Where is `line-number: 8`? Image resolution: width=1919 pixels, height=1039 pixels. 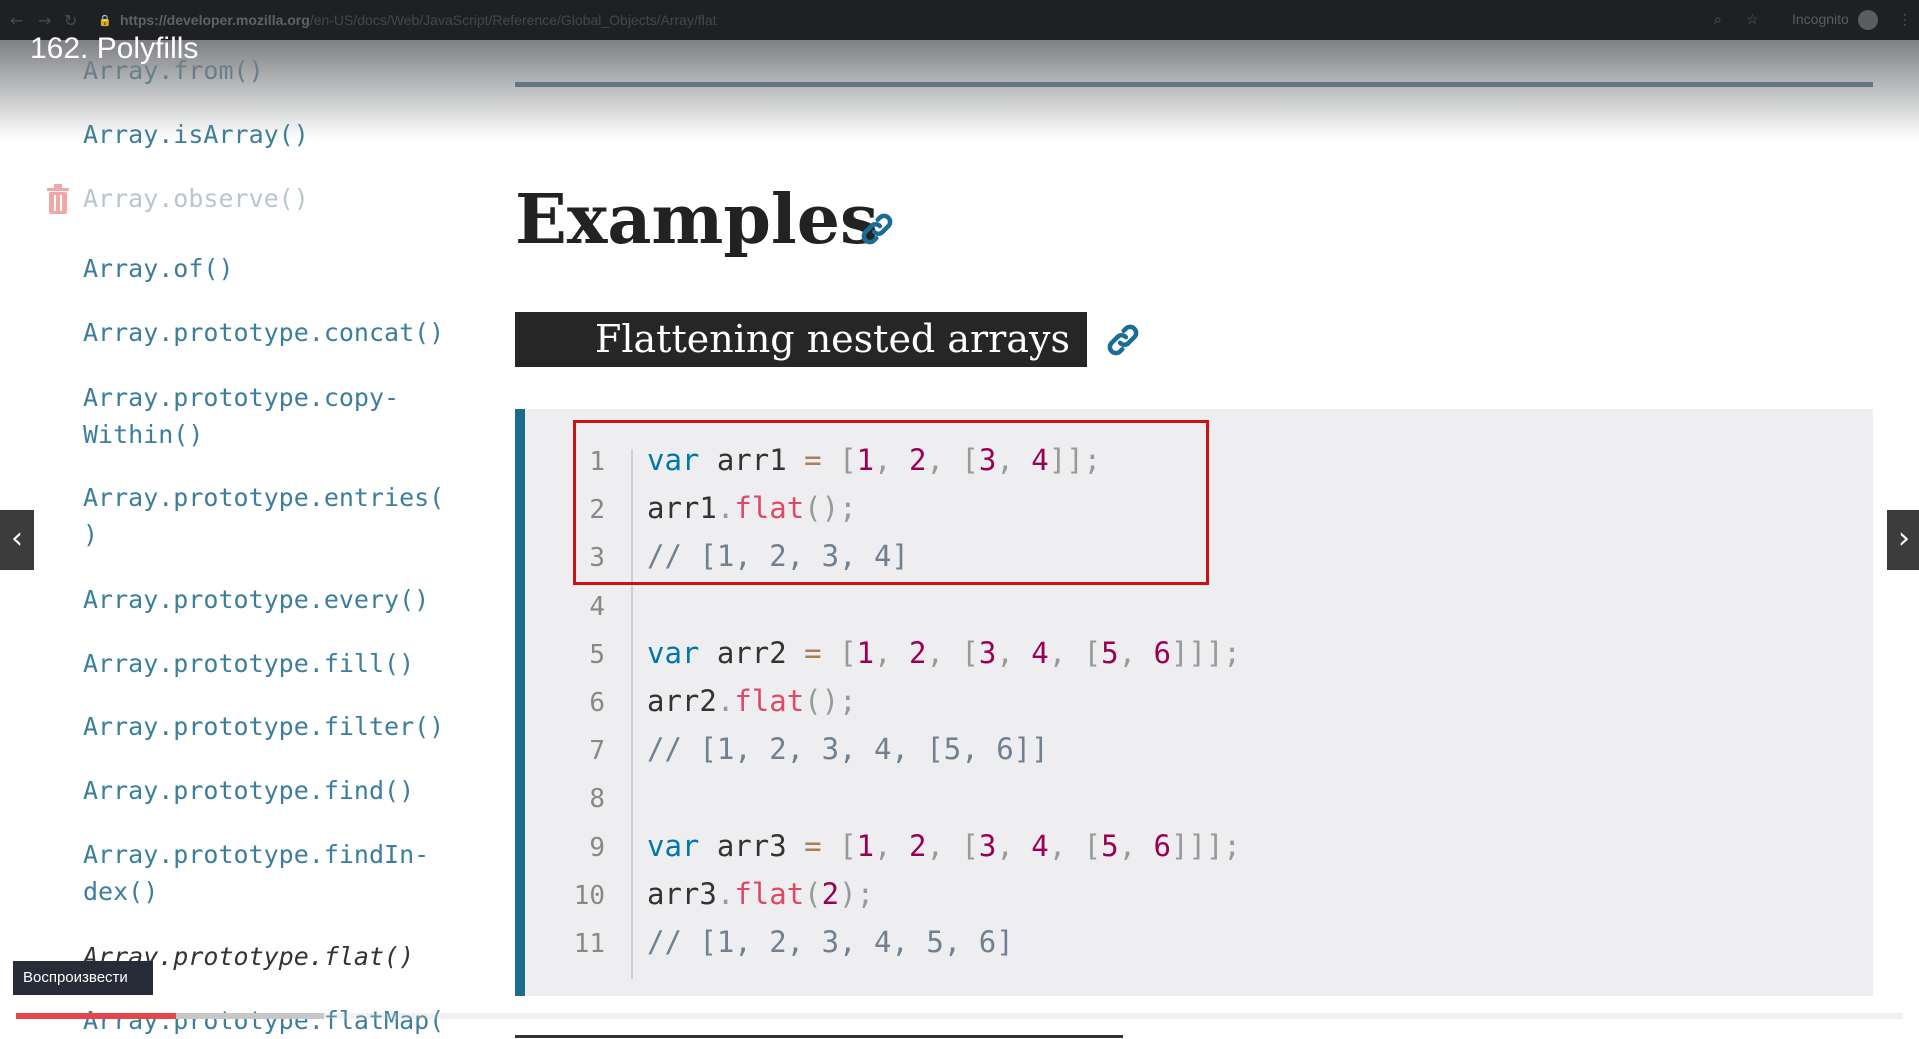
line-number: 8 is located at coordinates (597, 799).